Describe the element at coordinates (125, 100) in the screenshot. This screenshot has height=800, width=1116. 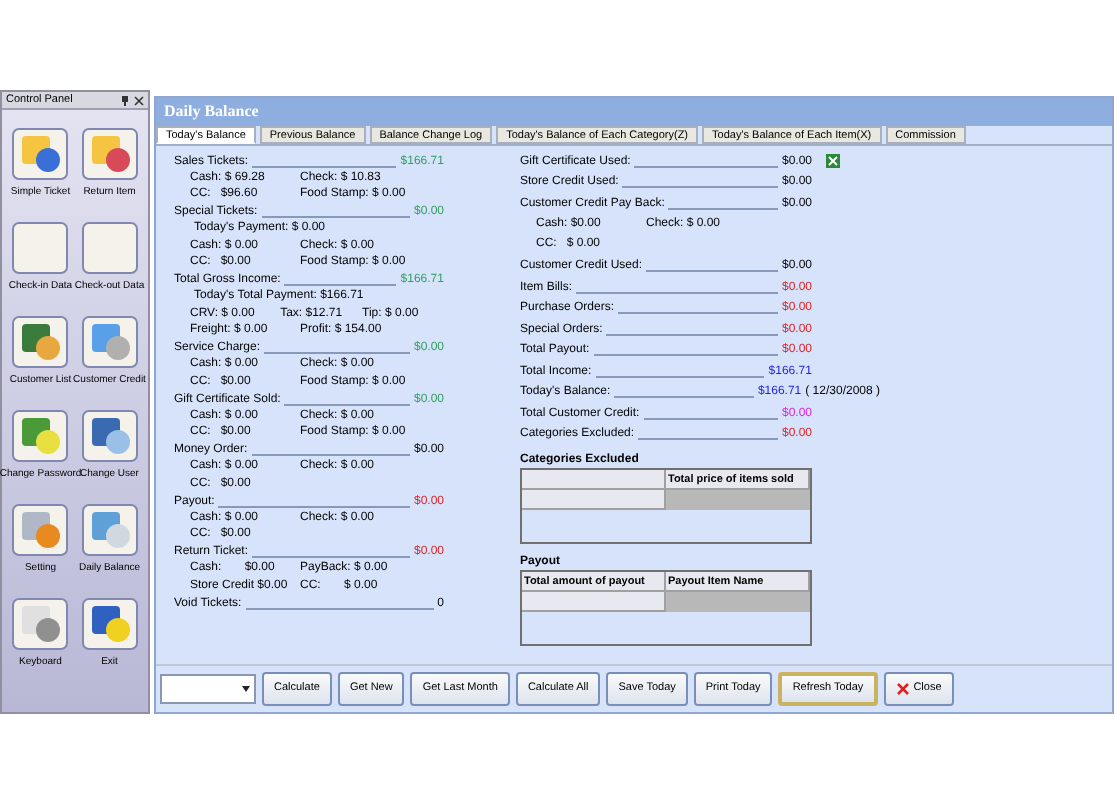
I see `pin-icon` at that location.